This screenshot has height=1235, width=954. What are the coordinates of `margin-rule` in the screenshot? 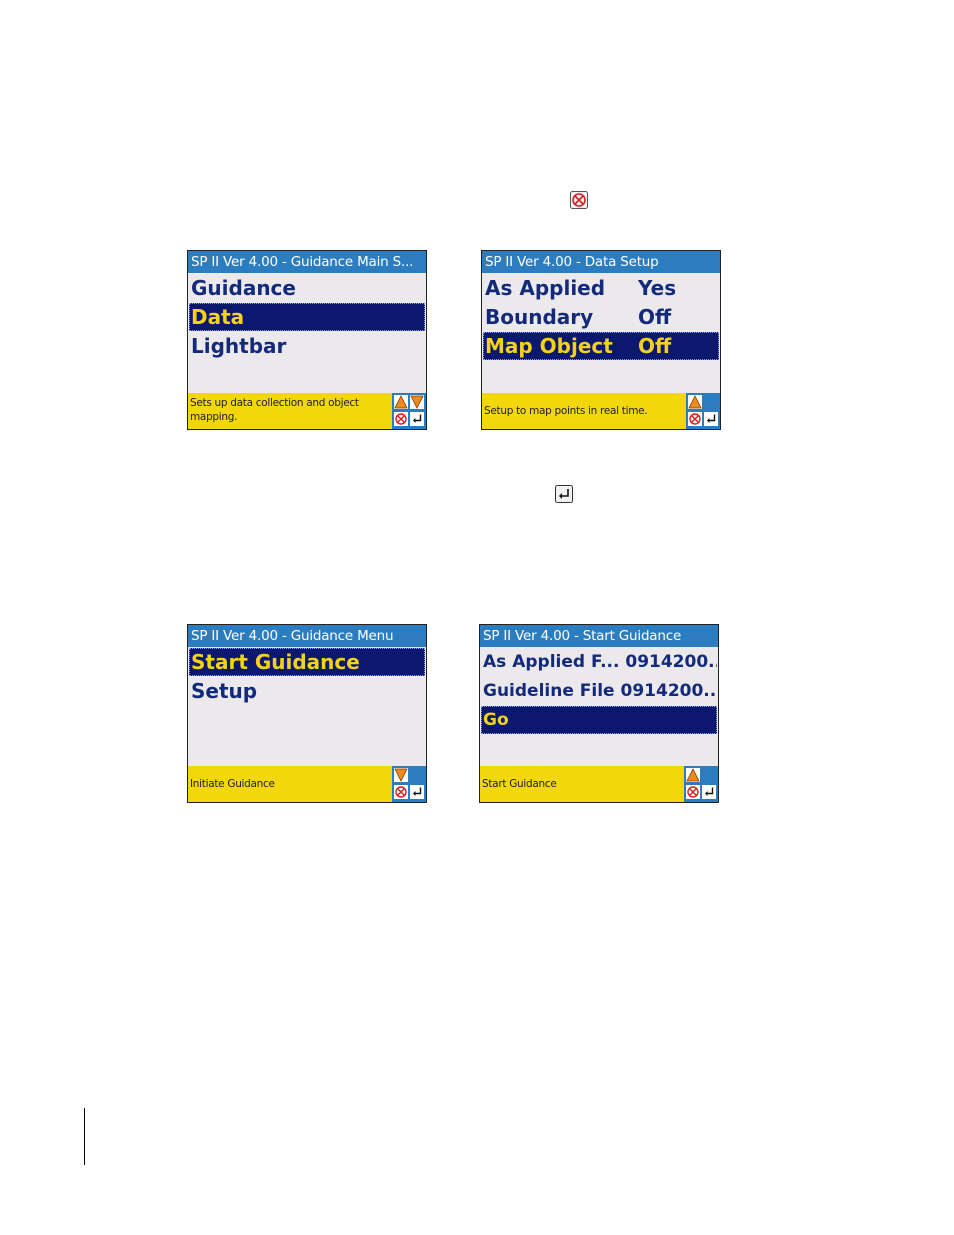 It's located at (84, 1136).